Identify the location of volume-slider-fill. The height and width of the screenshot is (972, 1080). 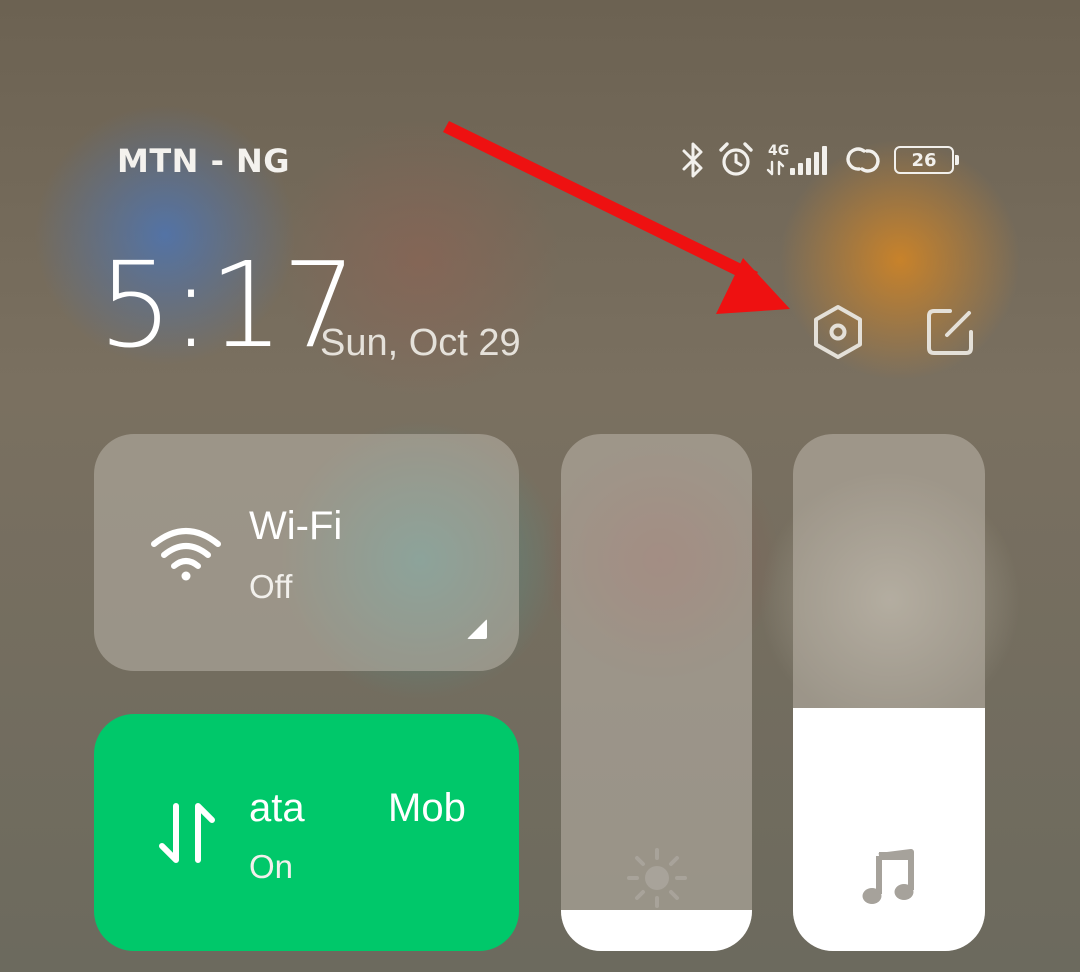
(889, 829).